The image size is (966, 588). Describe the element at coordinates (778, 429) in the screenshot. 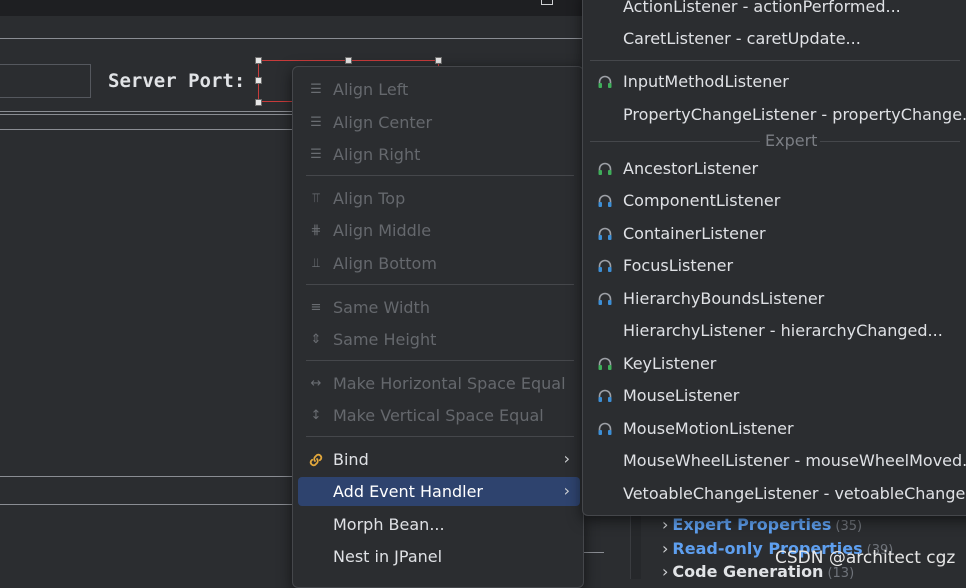

I see `submenu-item-mouse-motion-listener: MouseMotionListener` at that location.